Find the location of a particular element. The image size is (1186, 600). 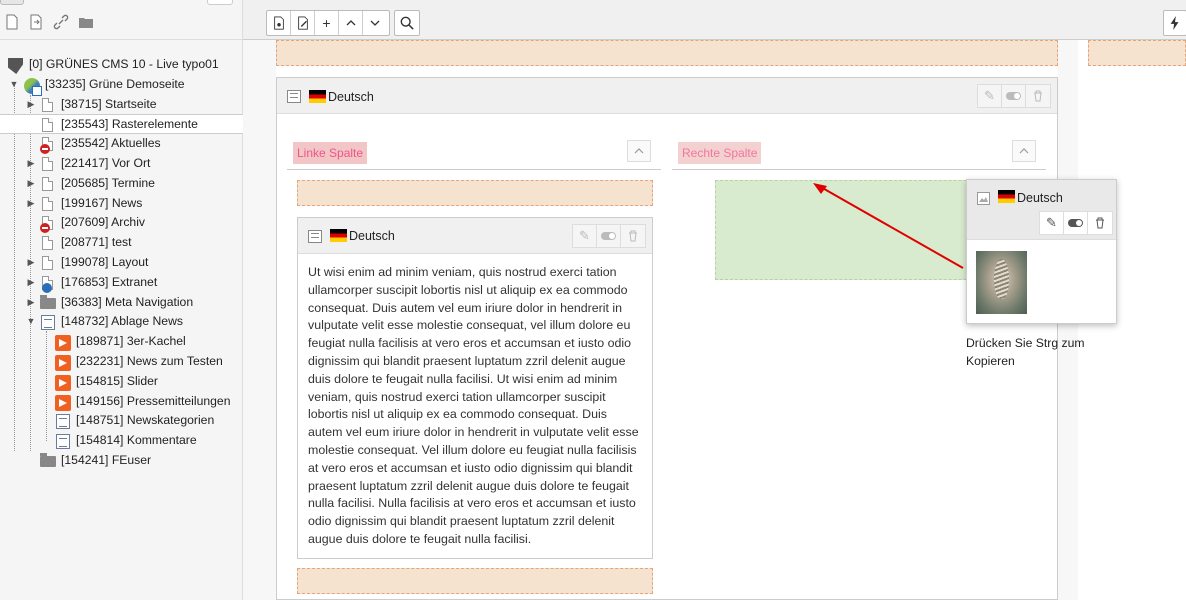

tree-item: [148751] Newskategorien is located at coordinates (121, 421).